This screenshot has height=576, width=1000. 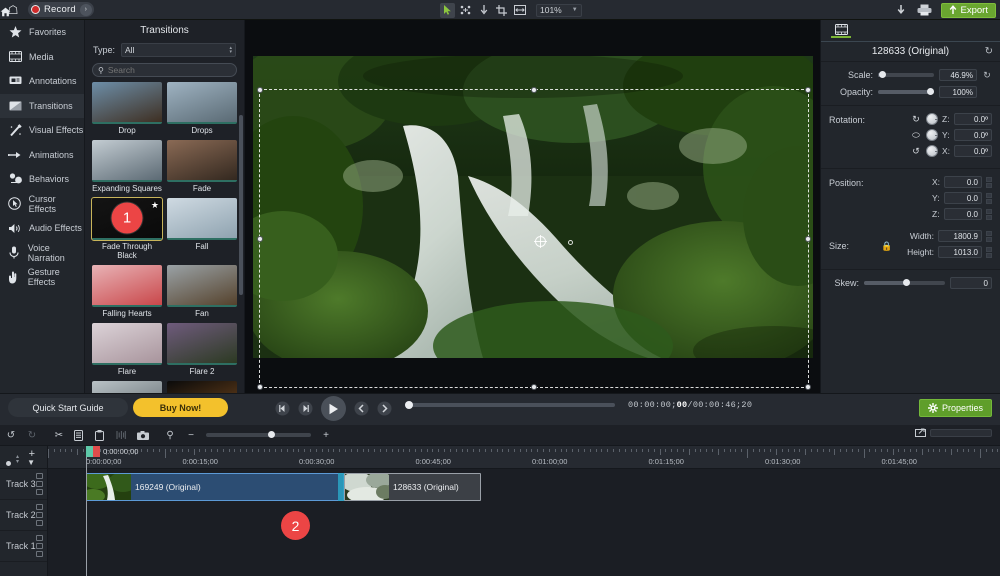 I want to click on sidebar-item-behaviors: Behaviors, so click(x=42, y=179).